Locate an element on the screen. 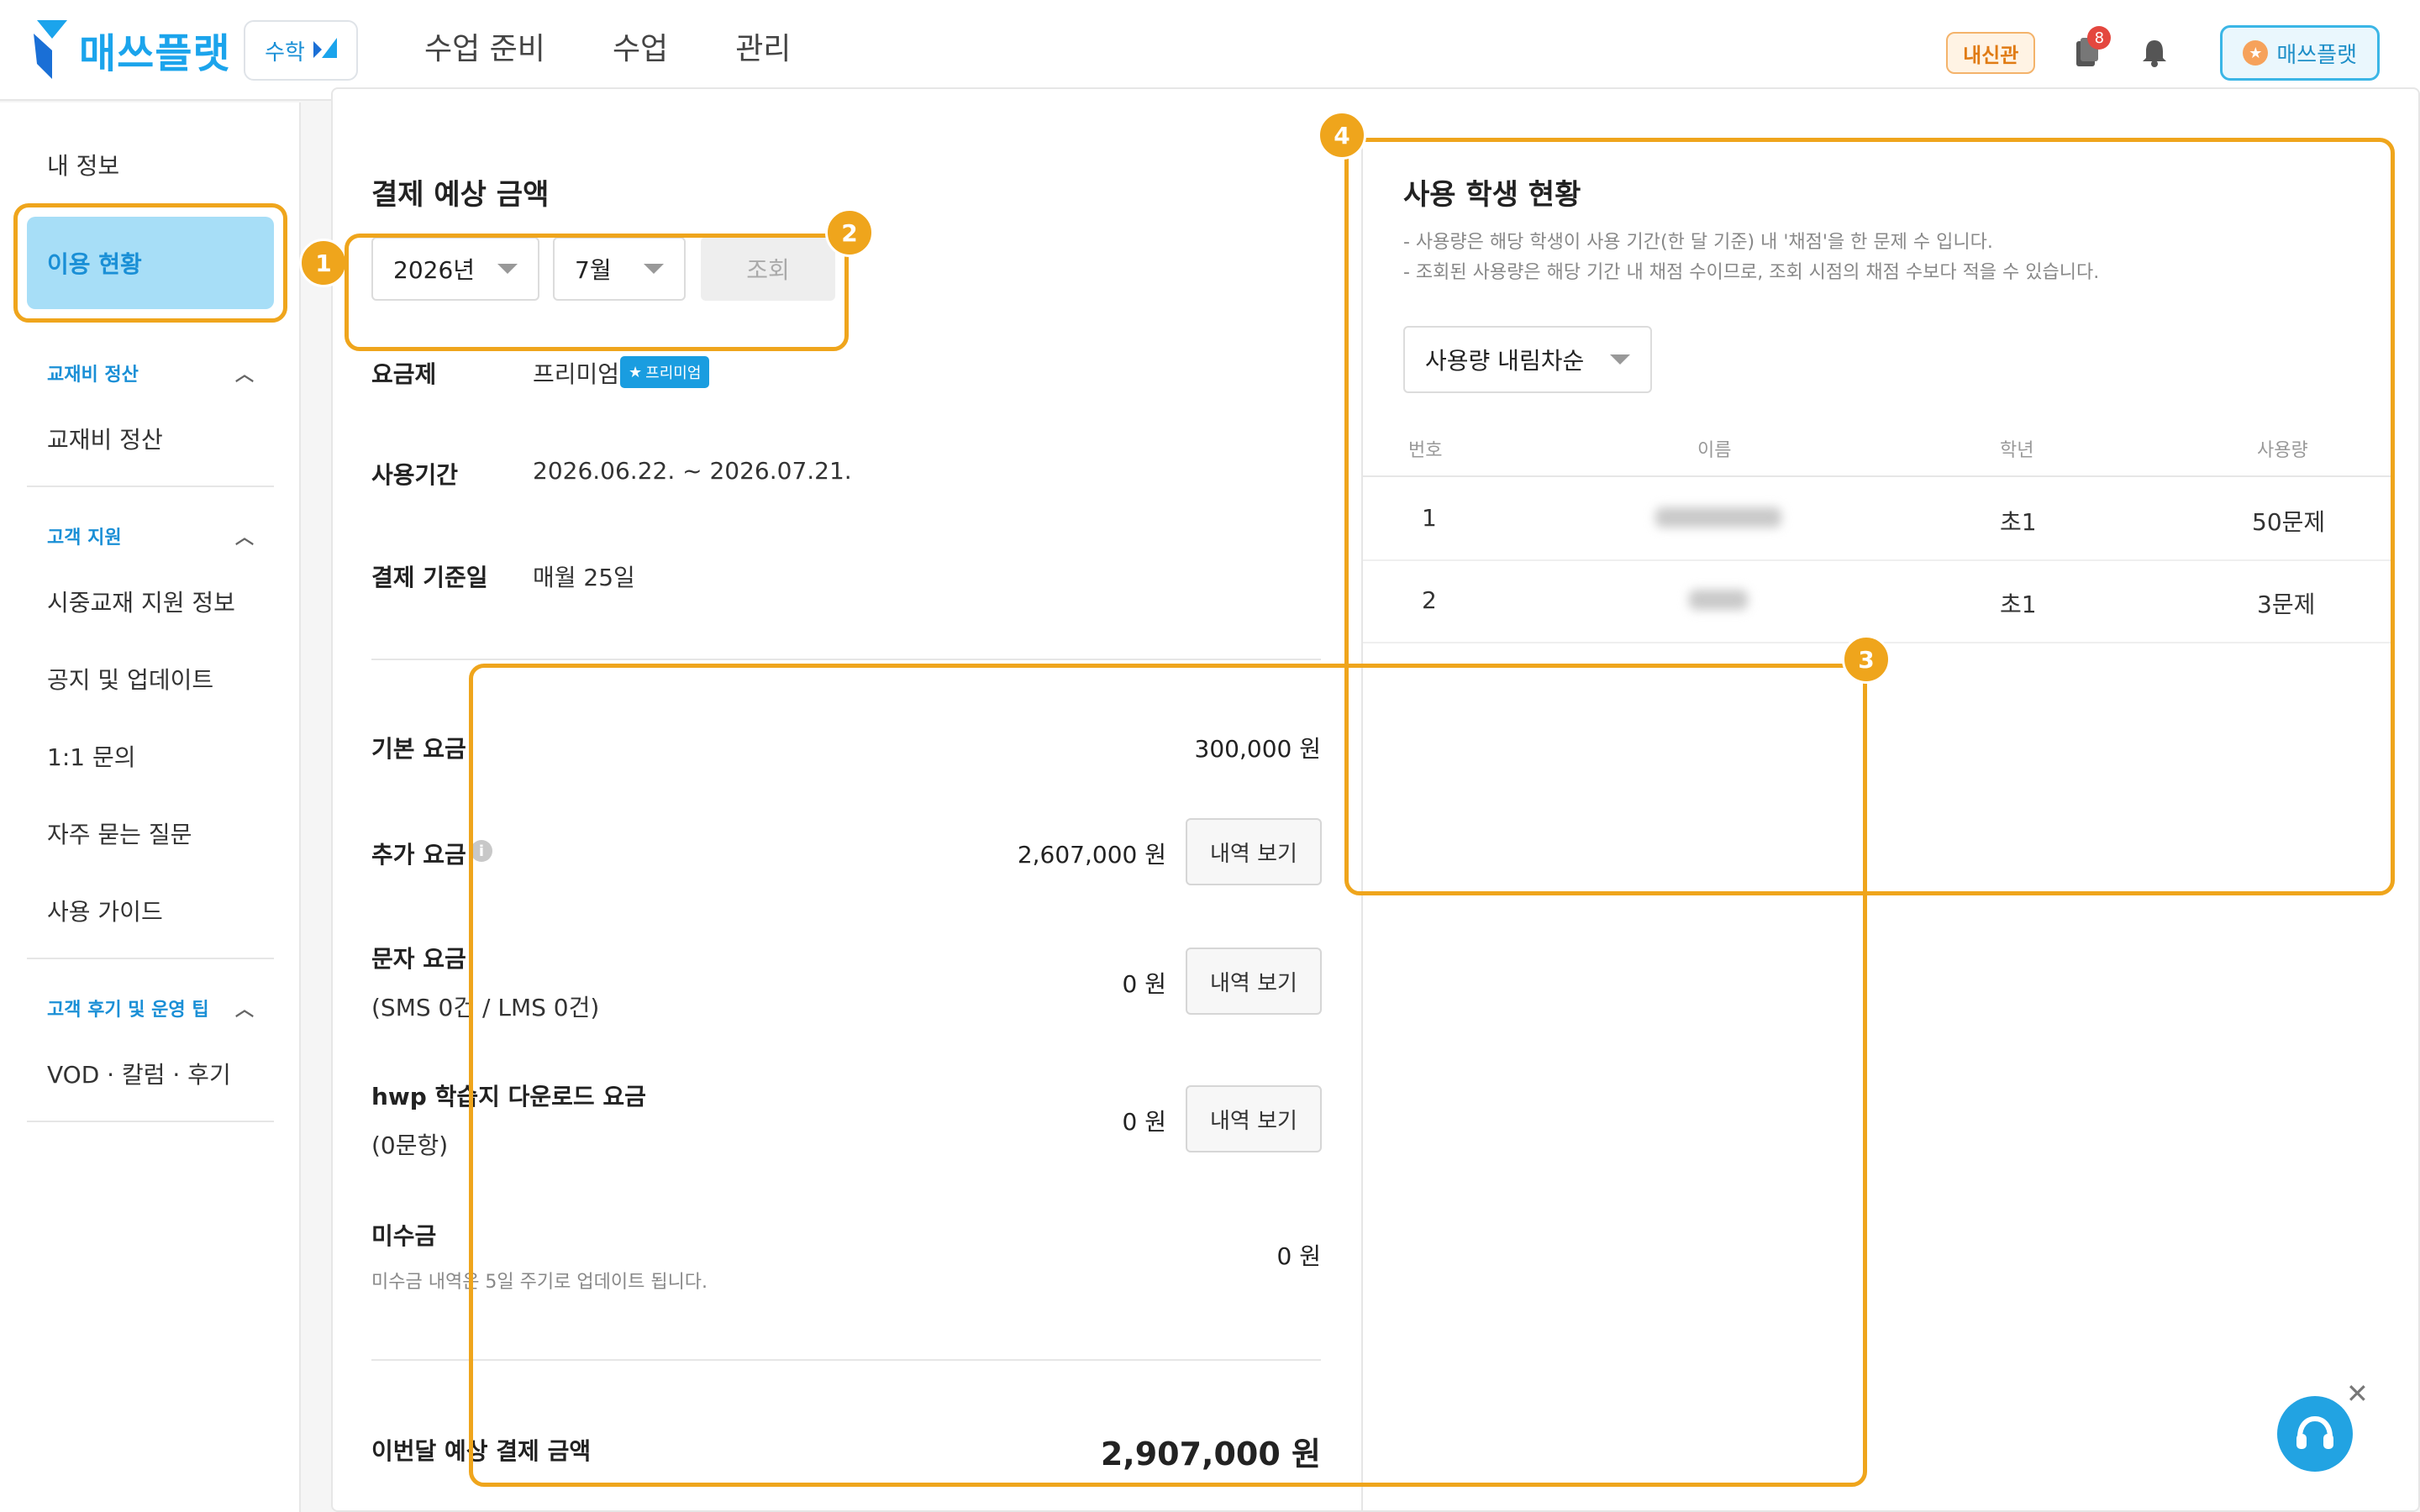 The height and width of the screenshot is (1512, 2420). subject-selector-button: 수학 is located at coordinates (301, 50).